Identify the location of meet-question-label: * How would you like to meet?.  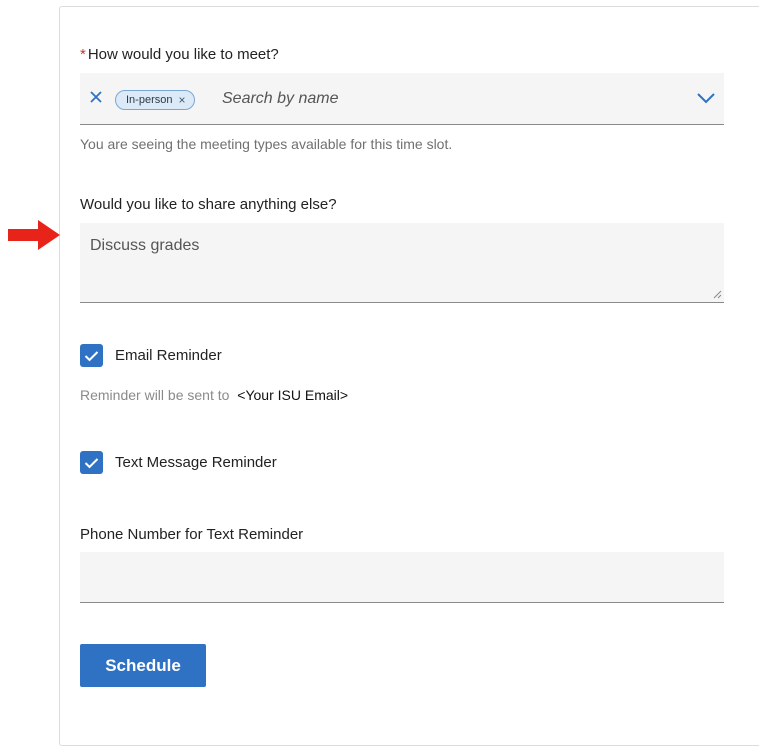
(179, 54).